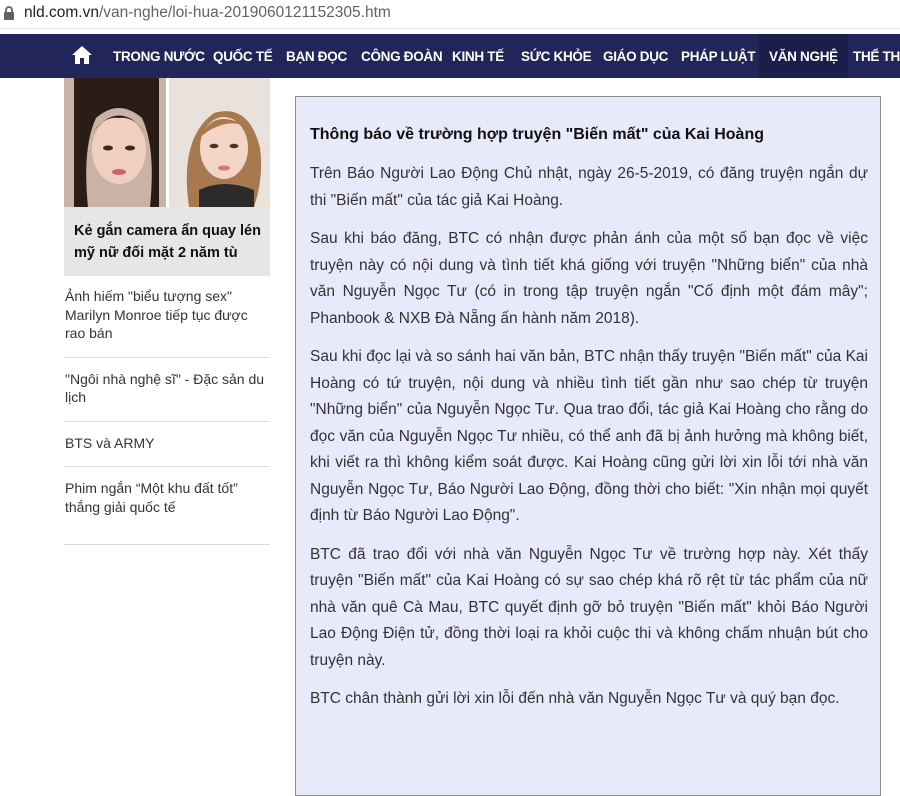 The height and width of the screenshot is (796, 900). What do you see at coordinates (478, 56) in the screenshot?
I see `nav-item-kinh-te: KINH TẾ` at bounding box center [478, 56].